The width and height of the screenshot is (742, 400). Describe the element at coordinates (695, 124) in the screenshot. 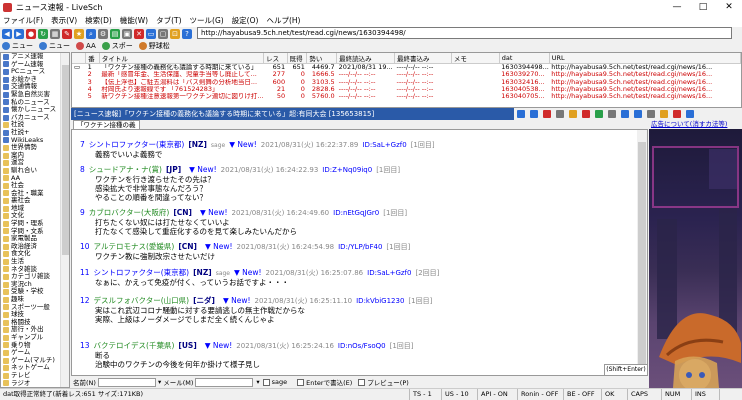

I see `ad-info-link: 広告について(消すカ法等)` at that location.